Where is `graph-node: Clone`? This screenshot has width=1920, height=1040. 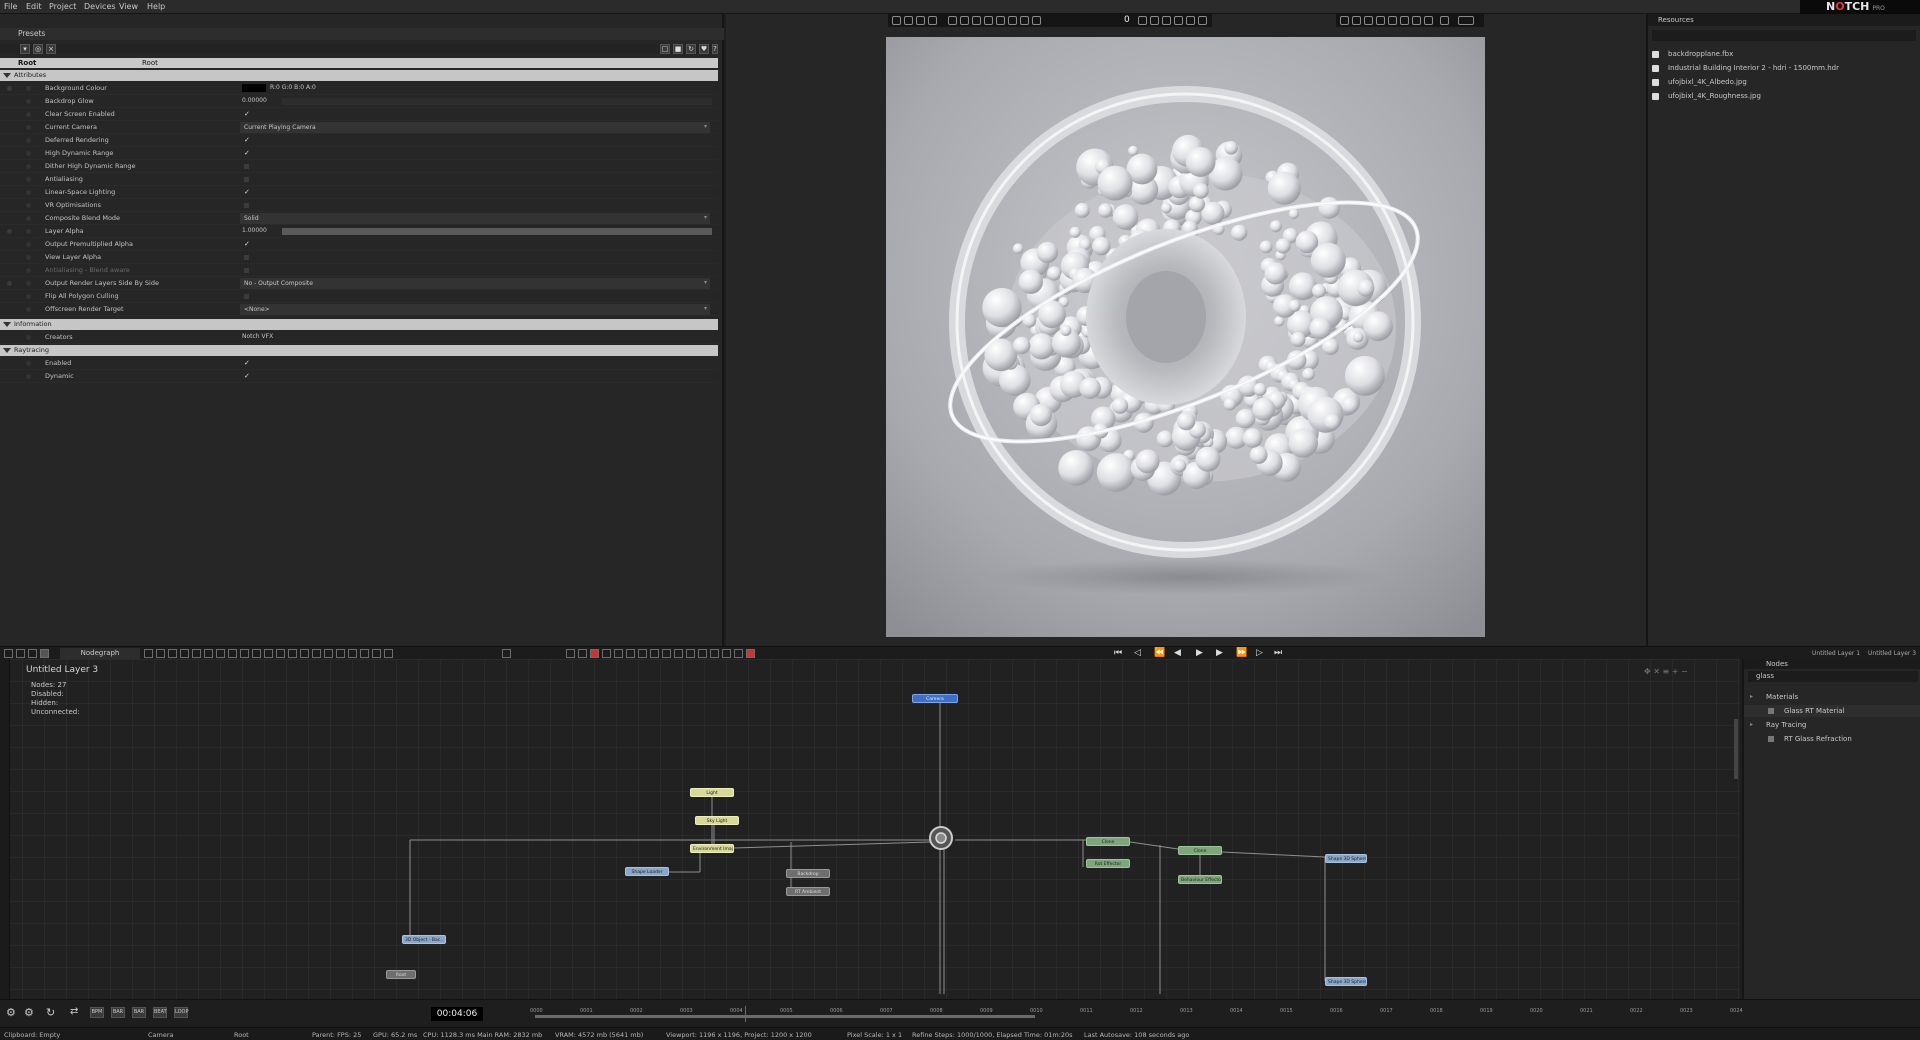 graph-node: Clone is located at coordinates (1108, 841).